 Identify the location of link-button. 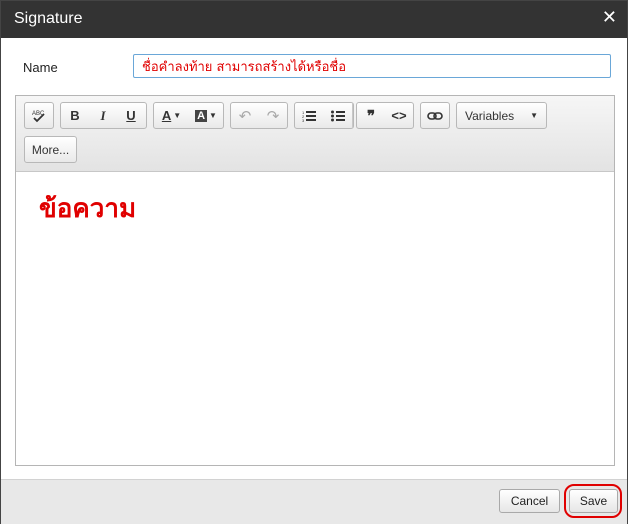
(435, 115).